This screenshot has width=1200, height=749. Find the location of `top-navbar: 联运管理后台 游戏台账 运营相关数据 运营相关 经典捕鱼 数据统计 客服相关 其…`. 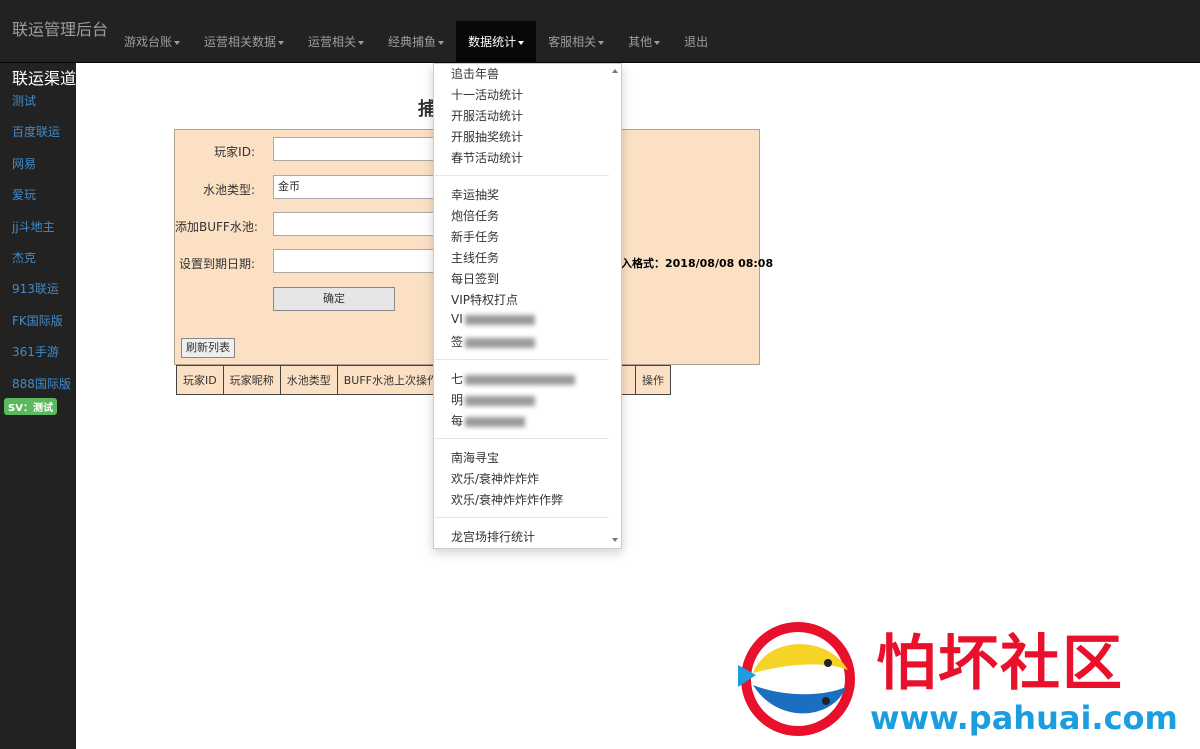

top-navbar: 联运管理后台 游戏台账 运营相关数据 运营相关 经典捕鱼 数据统计 客服相关 其… is located at coordinates (600, 31).